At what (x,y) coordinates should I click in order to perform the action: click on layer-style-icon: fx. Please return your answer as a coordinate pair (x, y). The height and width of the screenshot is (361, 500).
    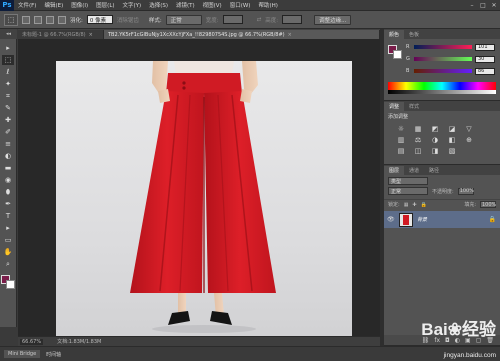
    Looking at the image, I should click on (437, 340).